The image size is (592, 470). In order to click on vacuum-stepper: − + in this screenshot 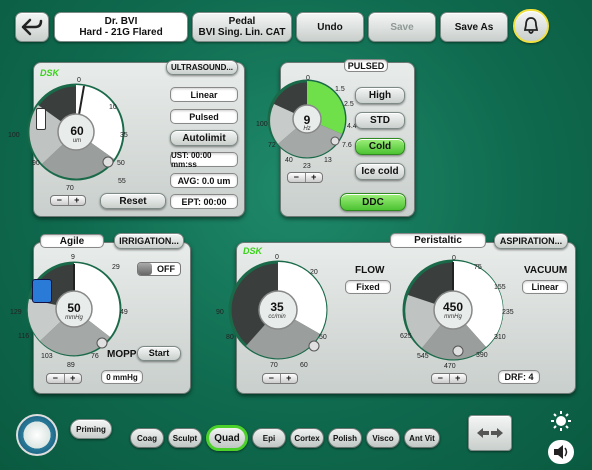, I will do `click(449, 378)`.